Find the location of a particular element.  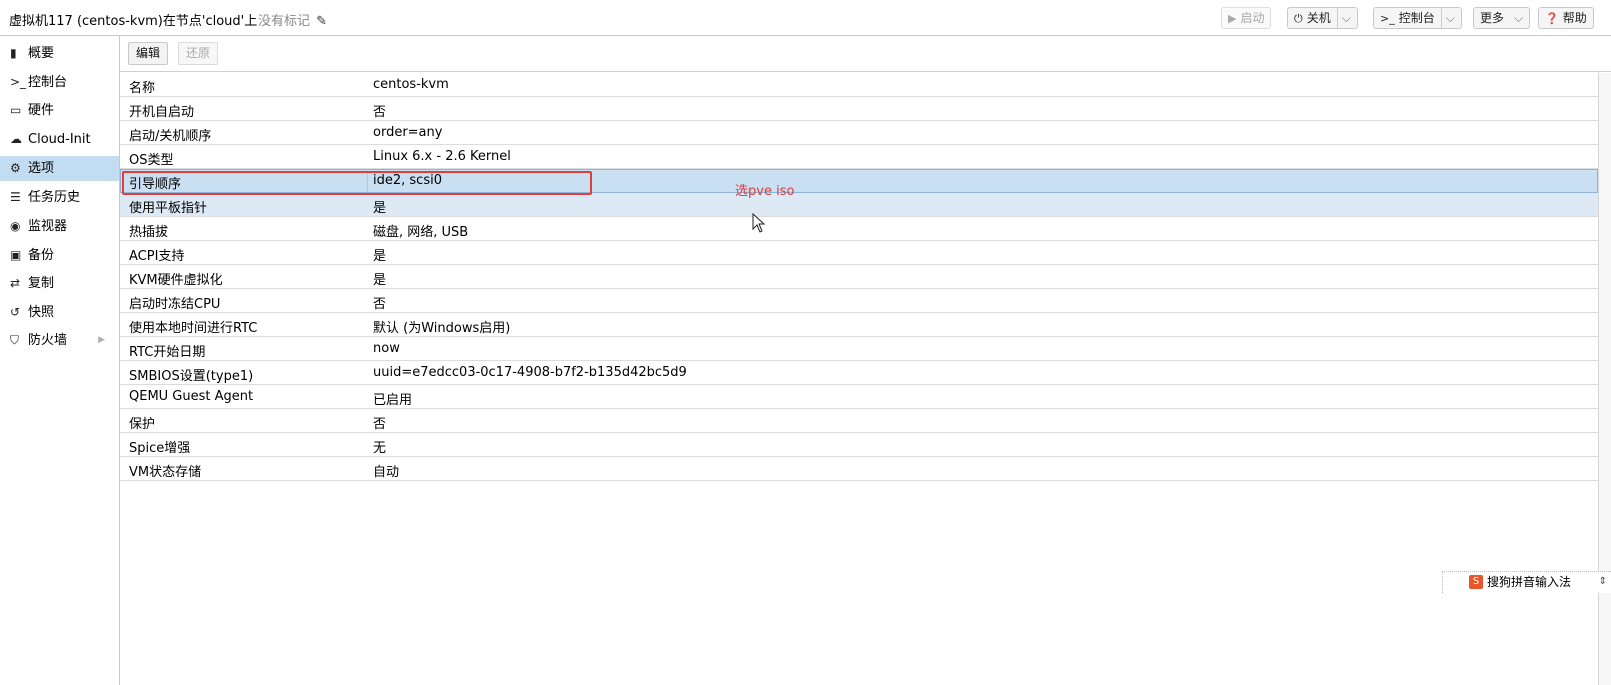

eye-icon: ◉ is located at coordinates (15, 226).